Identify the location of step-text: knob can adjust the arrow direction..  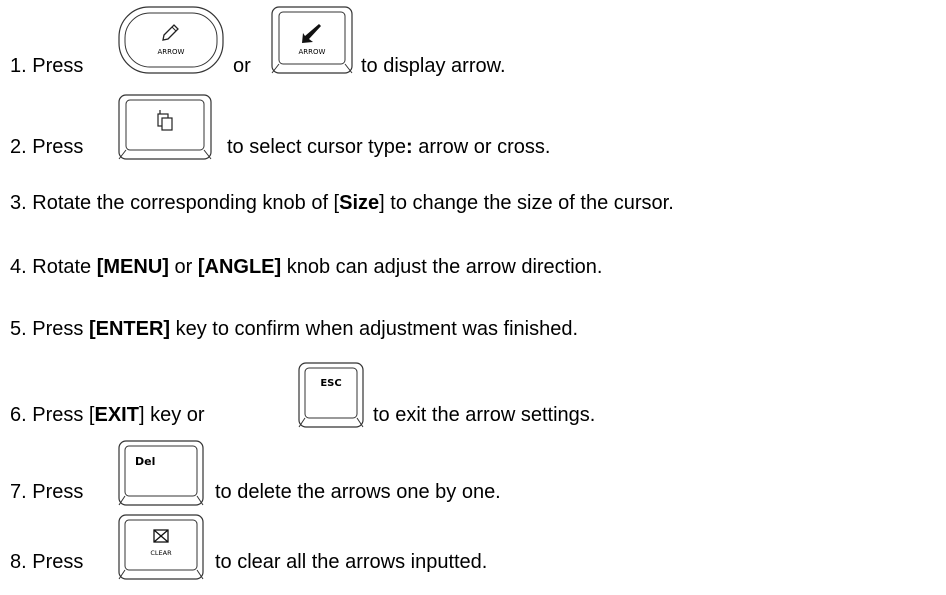
(442, 267).